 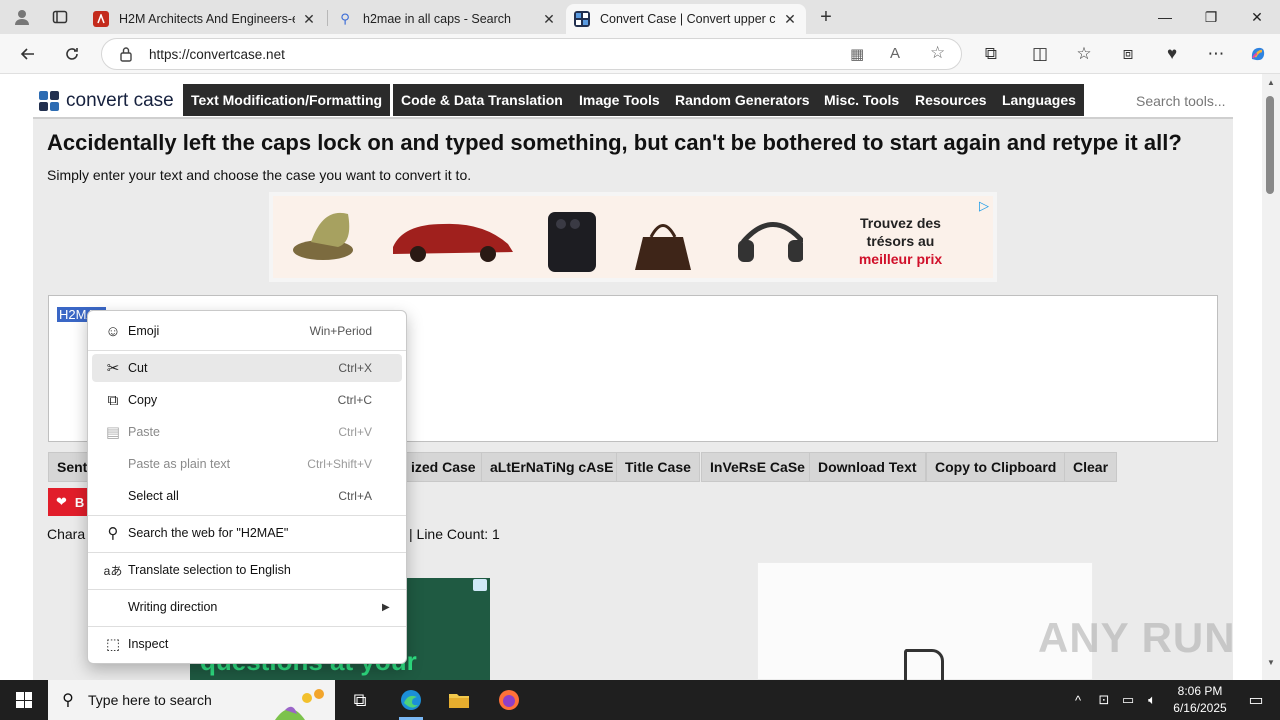 I want to click on menu-item-select-all: Select all Ctrl+A, so click(x=247, y=496).